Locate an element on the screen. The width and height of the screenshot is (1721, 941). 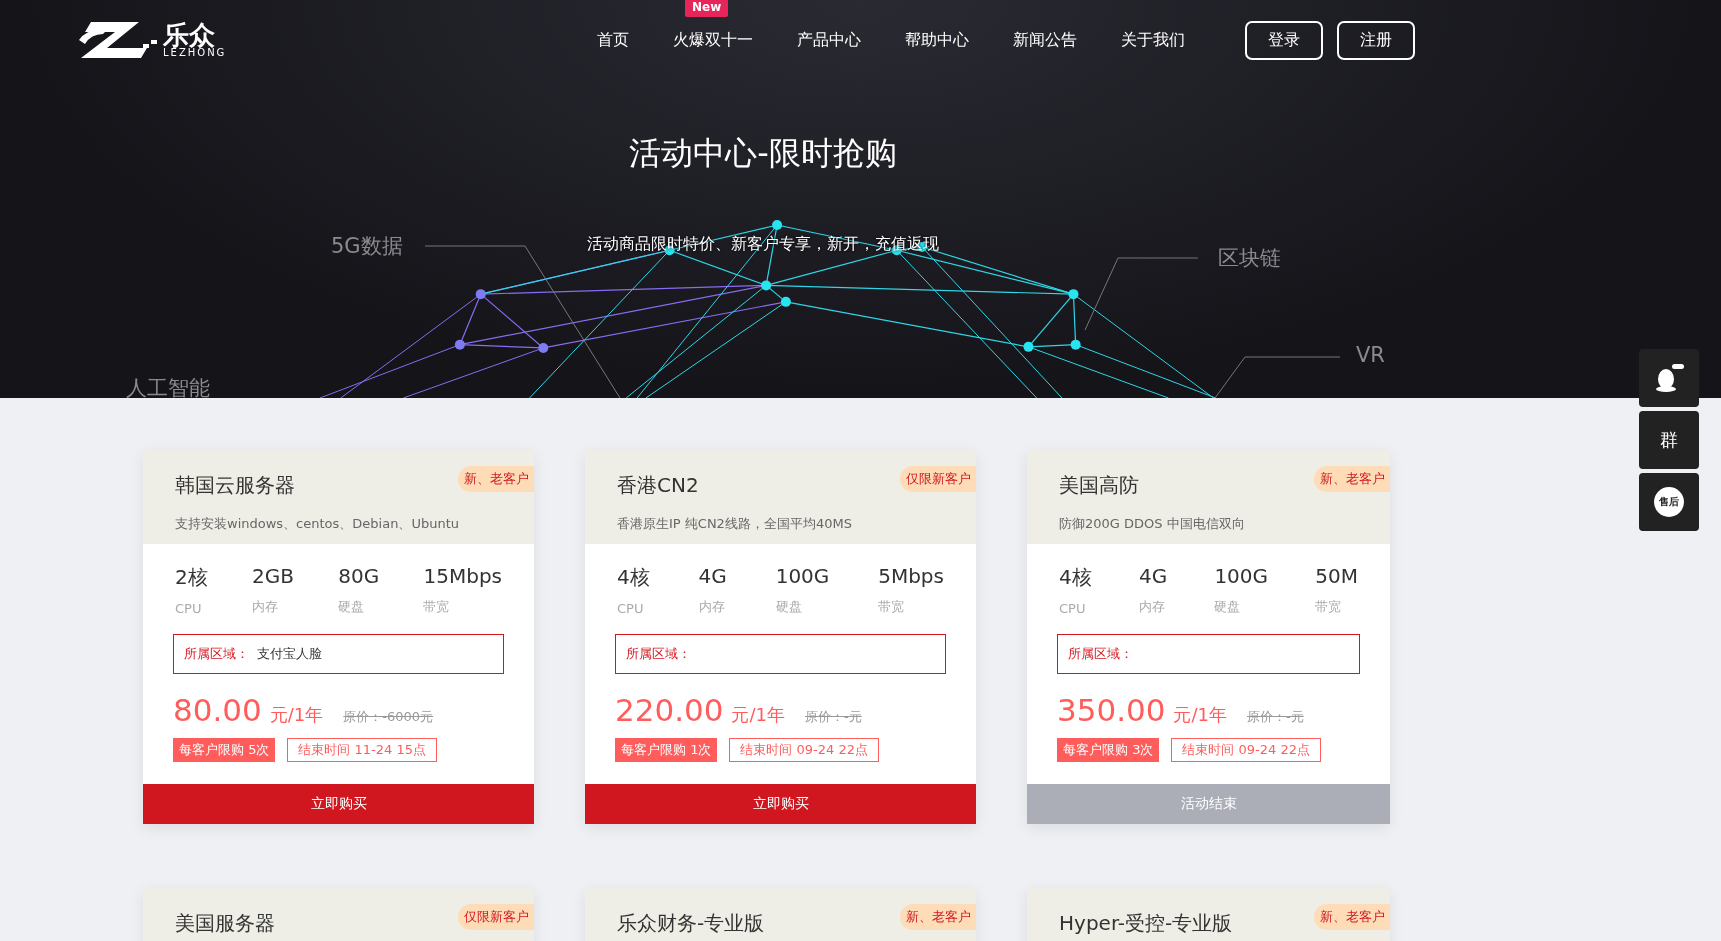
nav-link: 关于我们 is located at coordinates (1153, 40).